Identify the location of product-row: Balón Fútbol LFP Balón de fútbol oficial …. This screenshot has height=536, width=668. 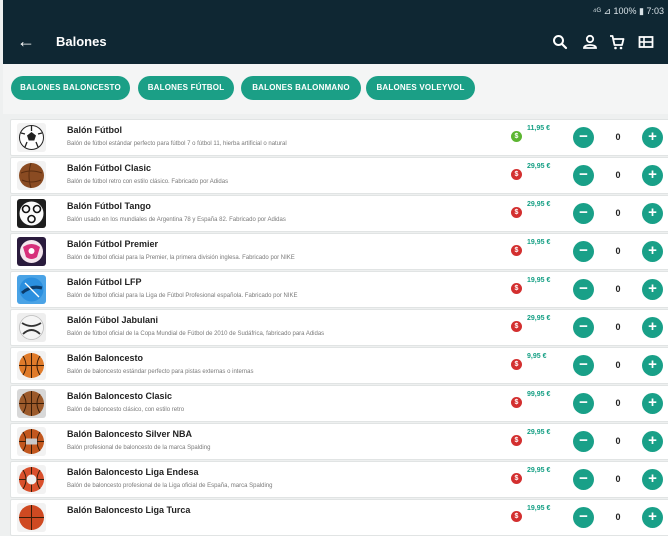
(339, 289).